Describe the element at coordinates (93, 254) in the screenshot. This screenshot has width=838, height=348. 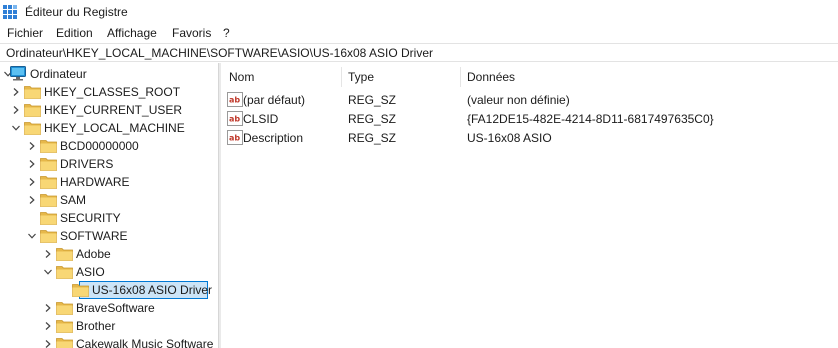
I see `tree-item-label: Adobe` at that location.